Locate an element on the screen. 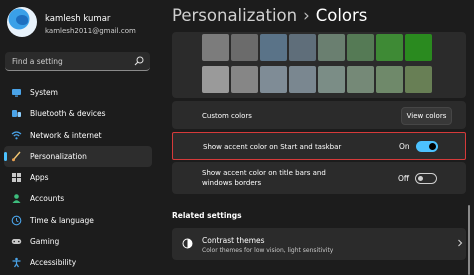  user-name: kamlesh kumar is located at coordinates (78, 19).